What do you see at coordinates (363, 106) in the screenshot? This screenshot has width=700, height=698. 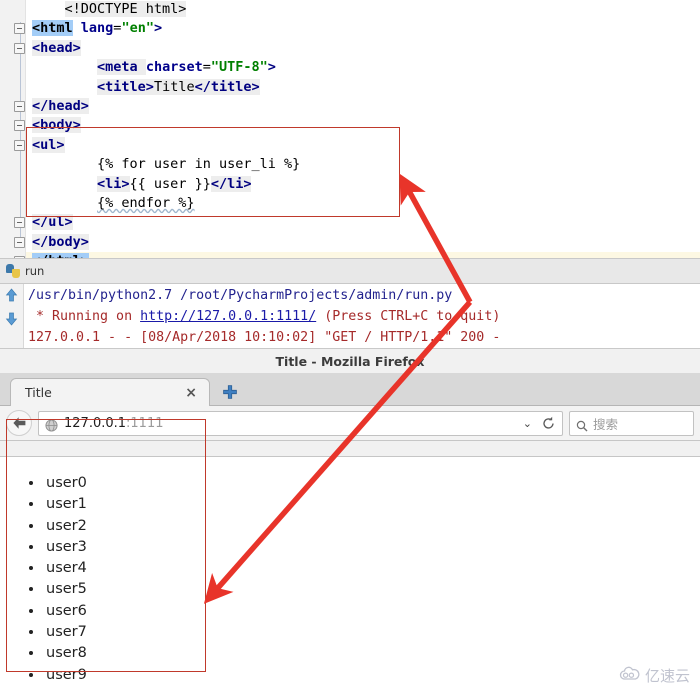 I see `code-line: </head>` at bounding box center [363, 106].